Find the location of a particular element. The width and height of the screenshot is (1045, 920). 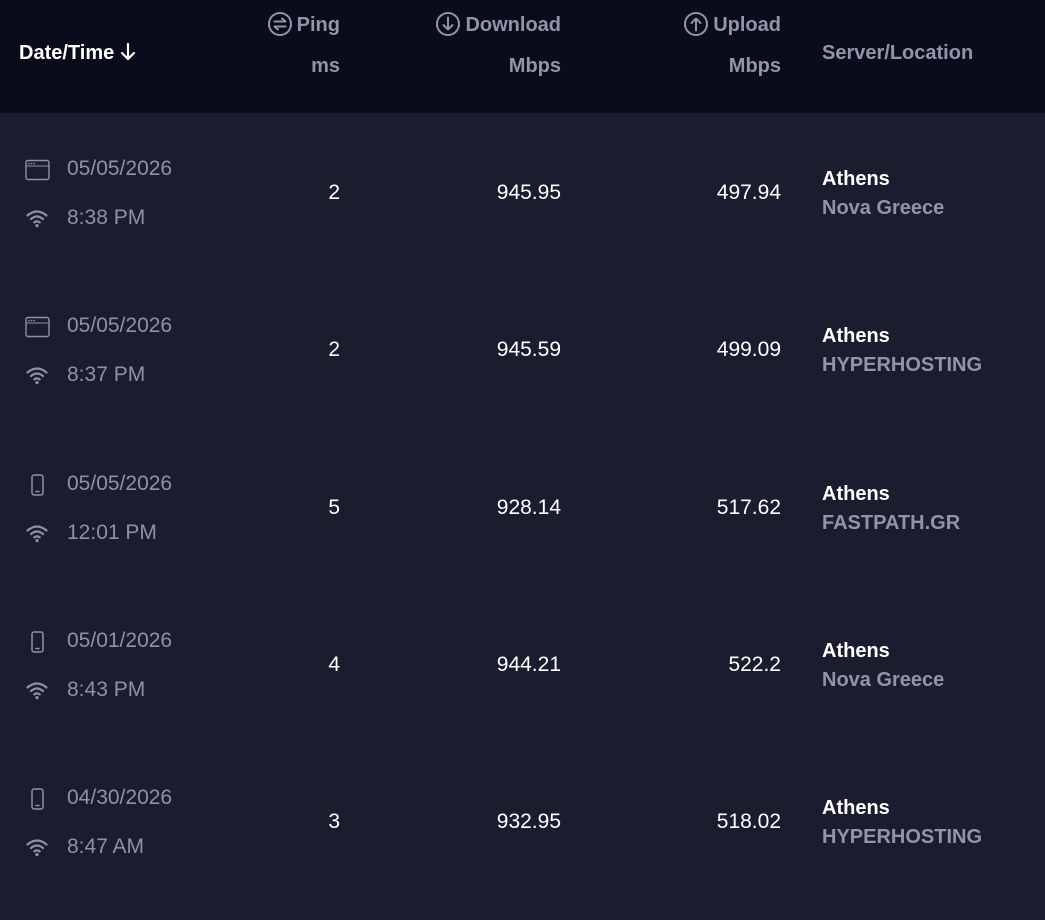

download-icon is located at coordinates (448, 24).